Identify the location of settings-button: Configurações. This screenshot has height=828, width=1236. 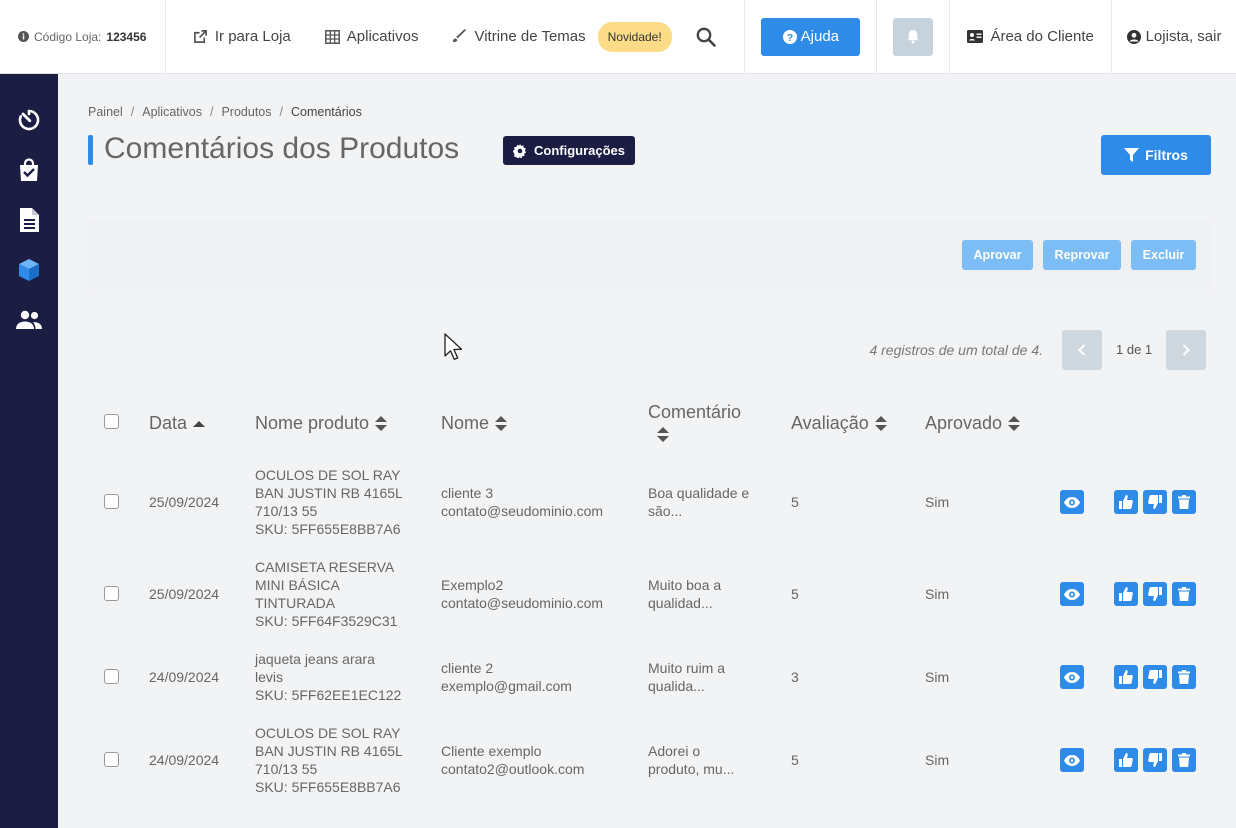
(569, 150).